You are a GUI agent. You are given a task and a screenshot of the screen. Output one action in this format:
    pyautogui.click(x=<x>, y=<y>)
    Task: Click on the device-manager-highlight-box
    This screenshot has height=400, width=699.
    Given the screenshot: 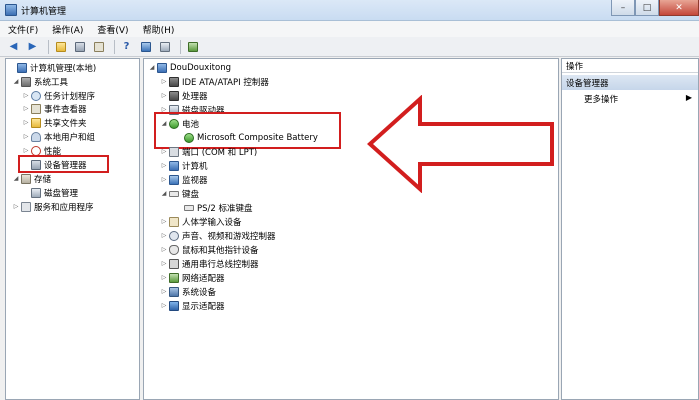 What is the action you would take?
    pyautogui.click(x=63, y=164)
    